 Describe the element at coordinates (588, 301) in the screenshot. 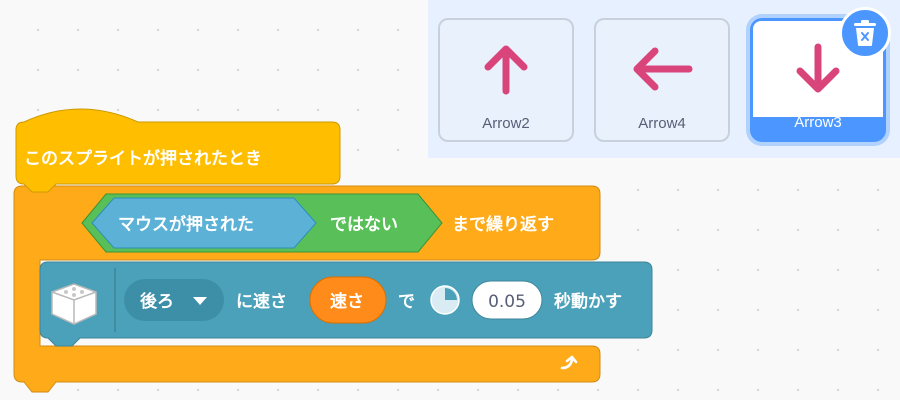

I see `move-suffix-label: 秒動かす` at that location.